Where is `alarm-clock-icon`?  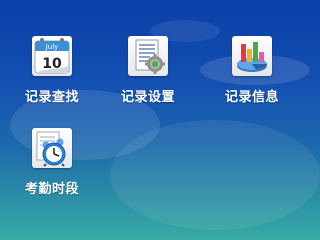
alarm-clock-icon is located at coordinates (52, 148).